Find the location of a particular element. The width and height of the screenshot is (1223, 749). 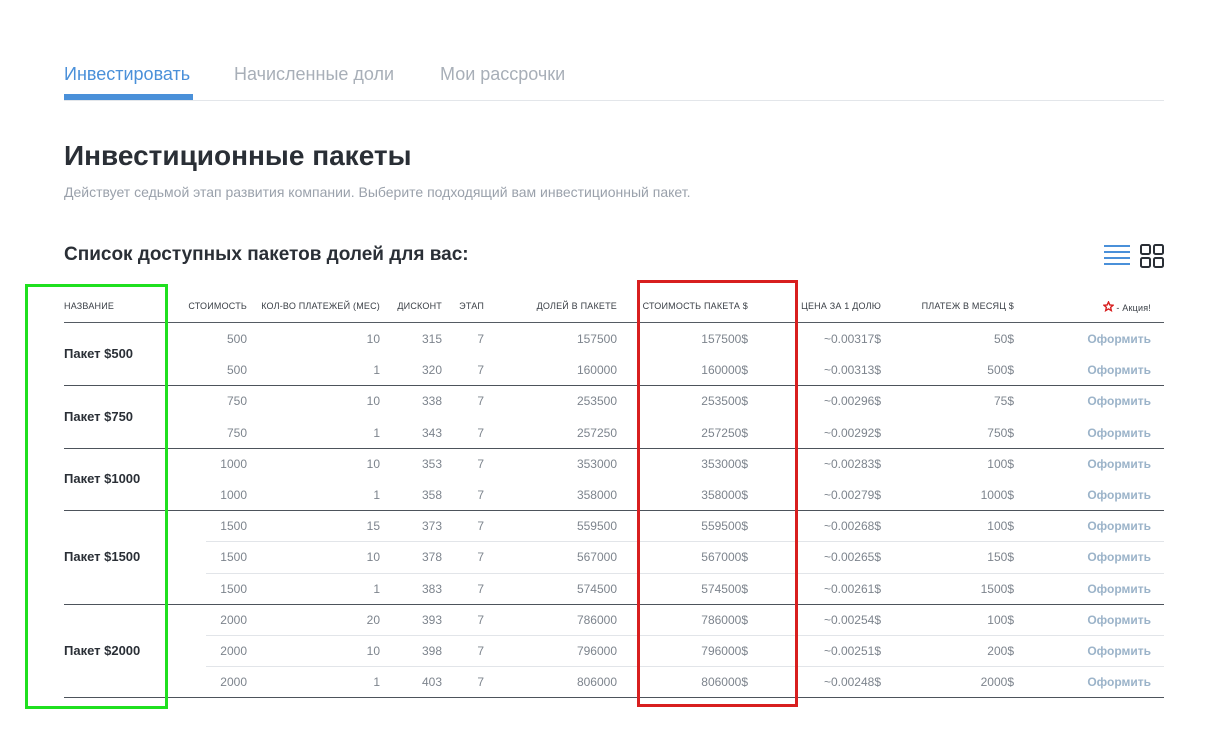

cell-discount: 338 is located at coordinates (431, 401).